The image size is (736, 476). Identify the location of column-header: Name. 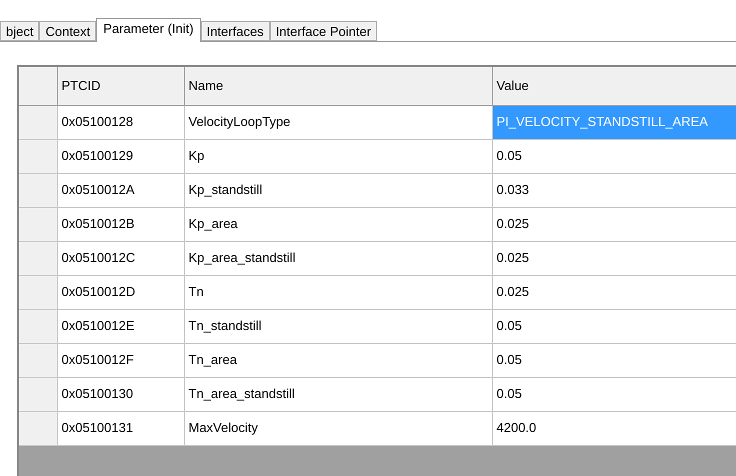
(338, 86).